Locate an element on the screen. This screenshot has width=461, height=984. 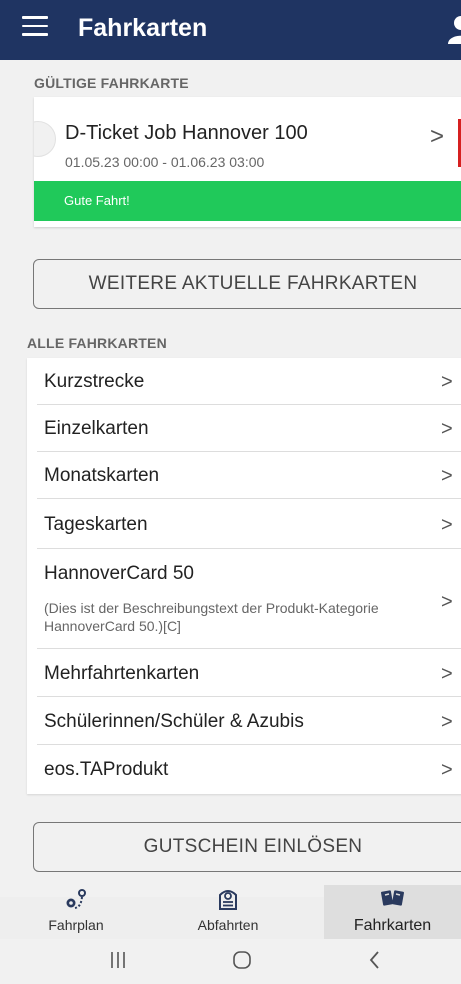
list-item-label: Kurzstrecke is located at coordinates (94, 381).